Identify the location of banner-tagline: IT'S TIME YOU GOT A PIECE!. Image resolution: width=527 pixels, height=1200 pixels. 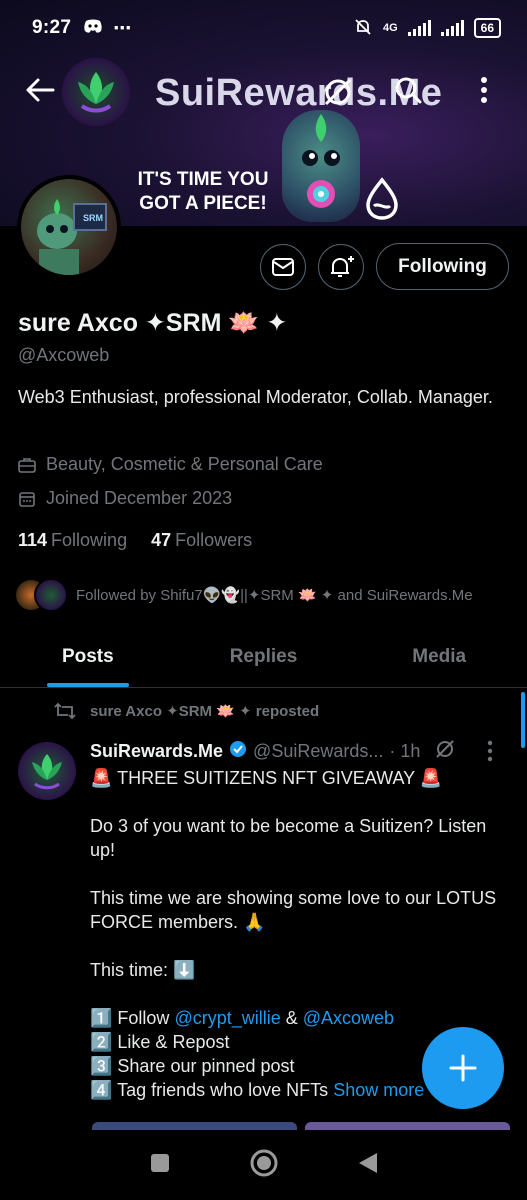
(203, 191).